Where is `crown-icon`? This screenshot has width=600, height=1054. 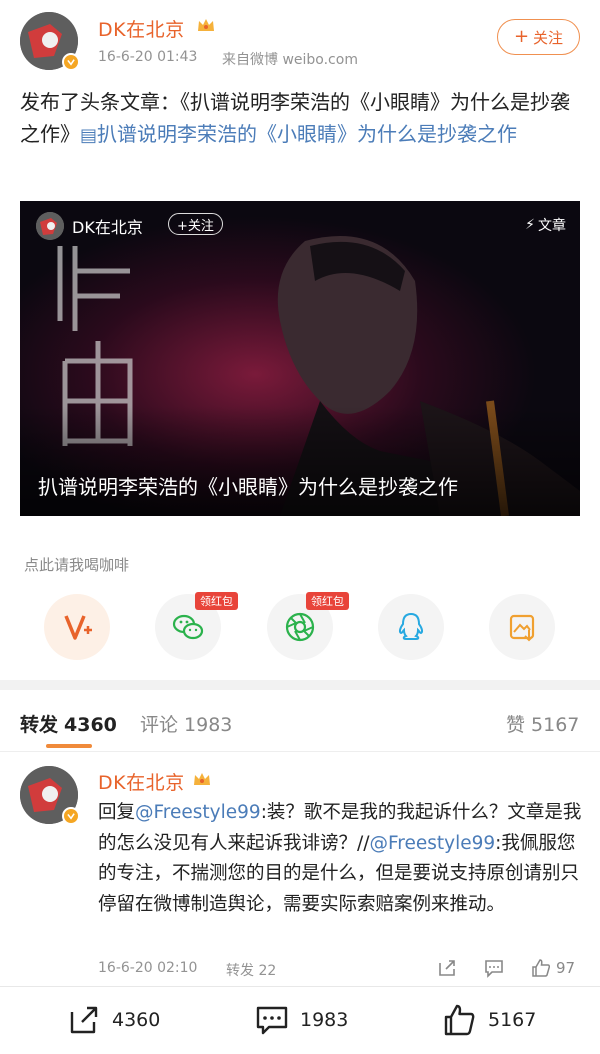
crown-icon is located at coordinates (206, 25).